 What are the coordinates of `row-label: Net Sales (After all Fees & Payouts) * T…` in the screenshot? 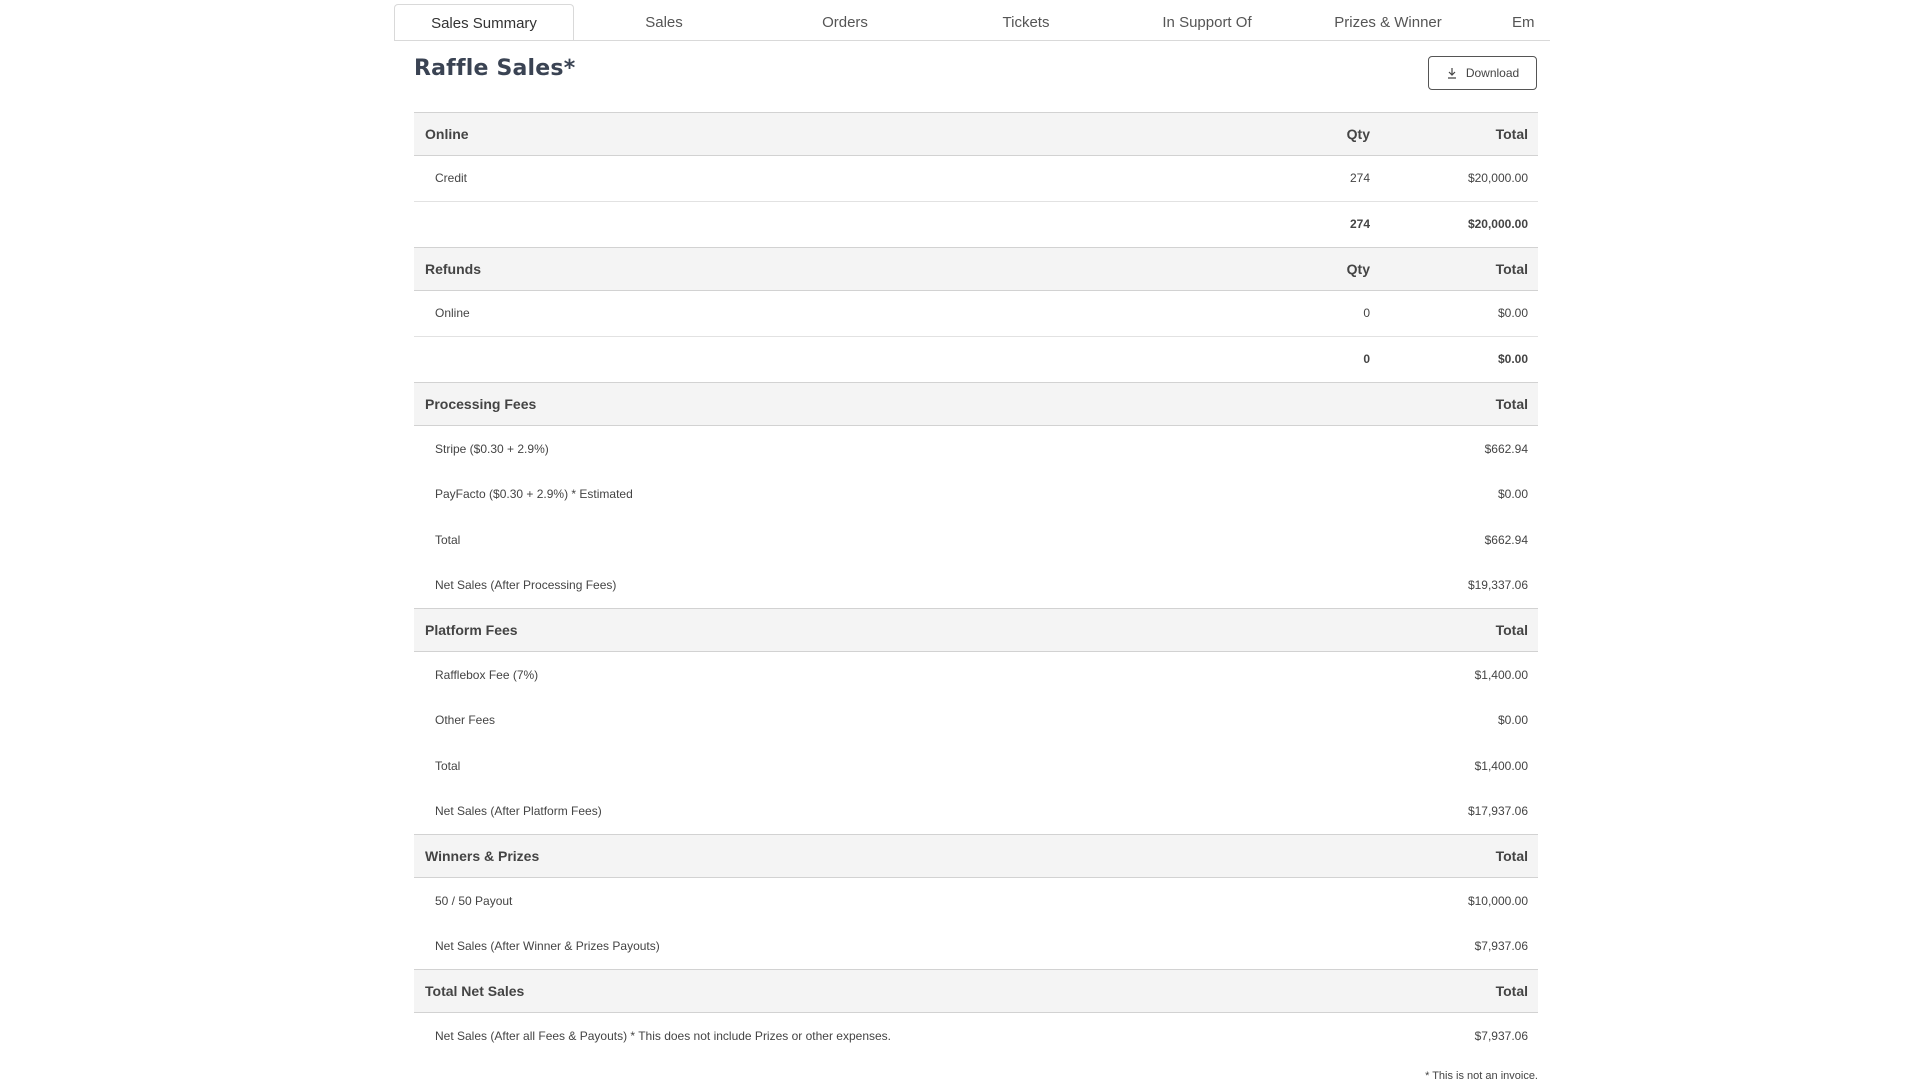 It's located at (663, 1035).